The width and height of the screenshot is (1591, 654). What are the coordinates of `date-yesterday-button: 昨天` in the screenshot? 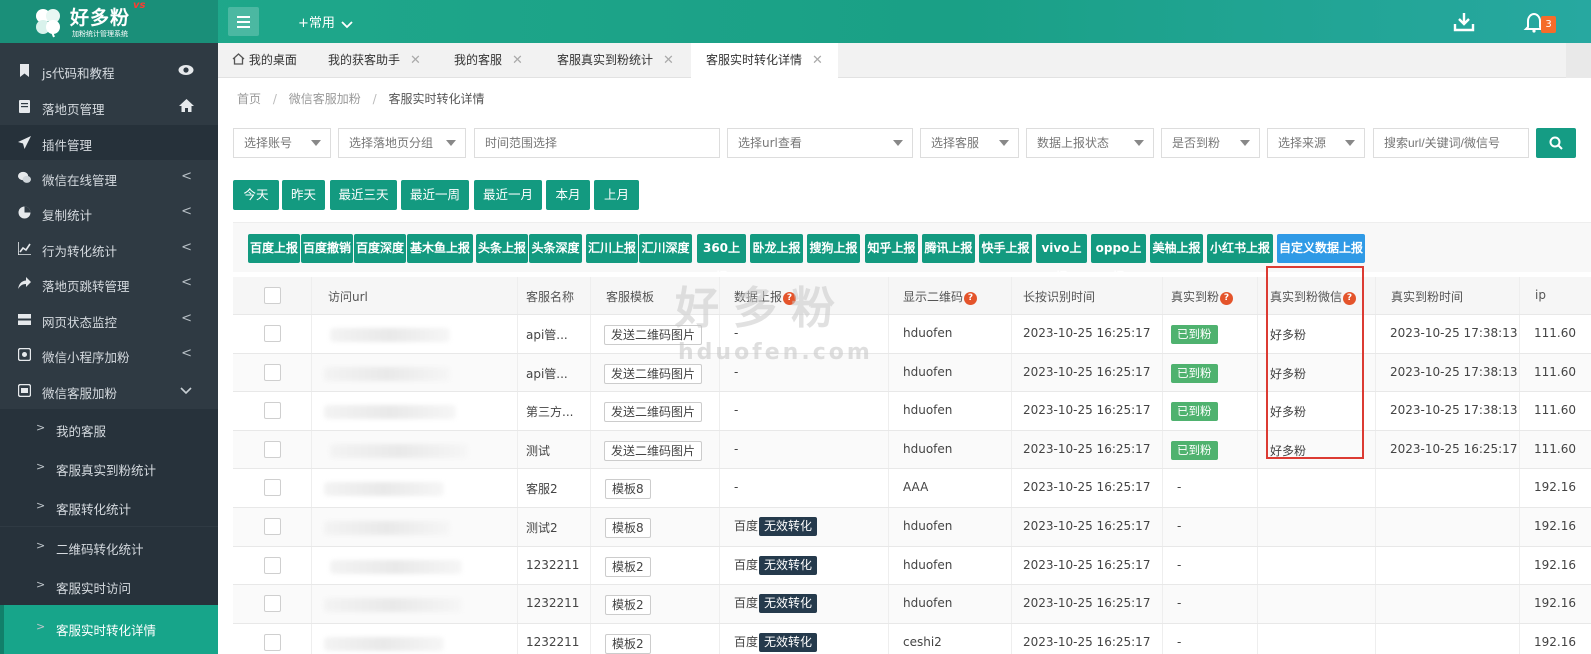 It's located at (303, 195).